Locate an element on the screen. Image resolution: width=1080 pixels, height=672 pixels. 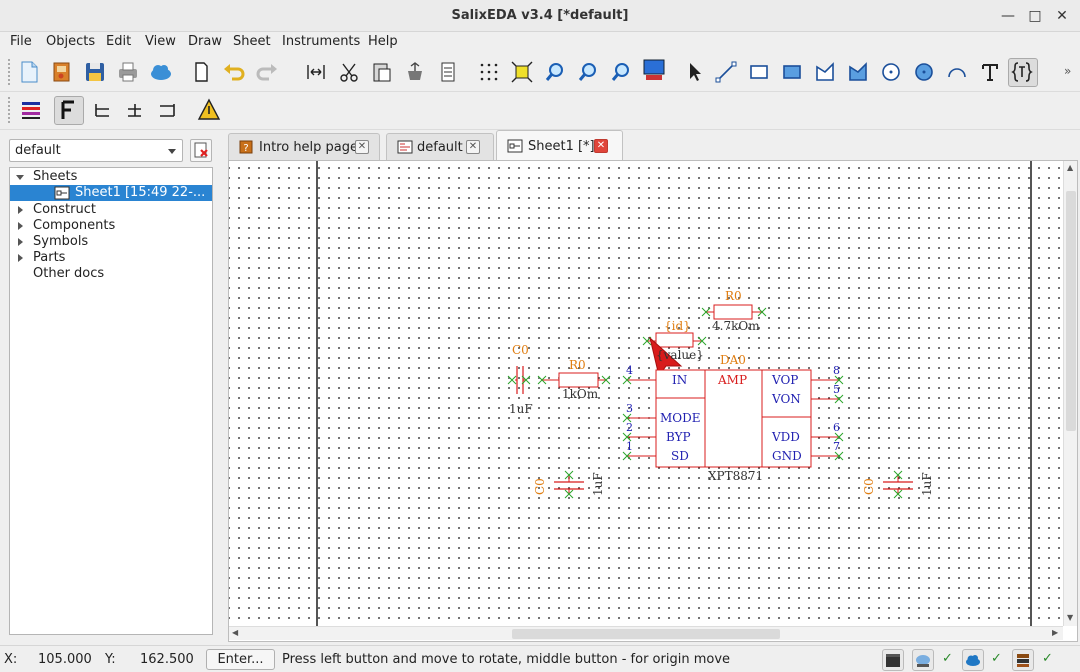
horizontal-scroll-thumb is located at coordinates (646, 634).